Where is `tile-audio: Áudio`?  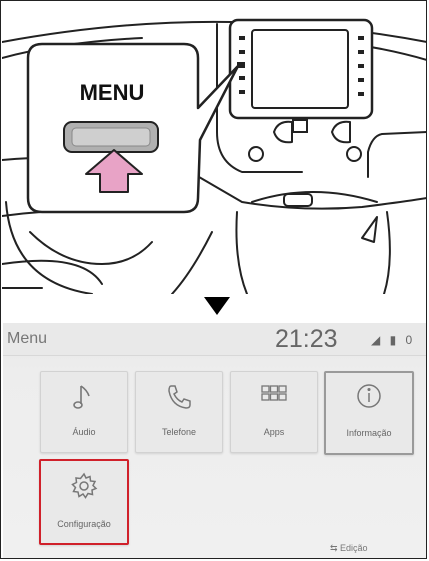 tile-audio: Áudio is located at coordinates (84, 412).